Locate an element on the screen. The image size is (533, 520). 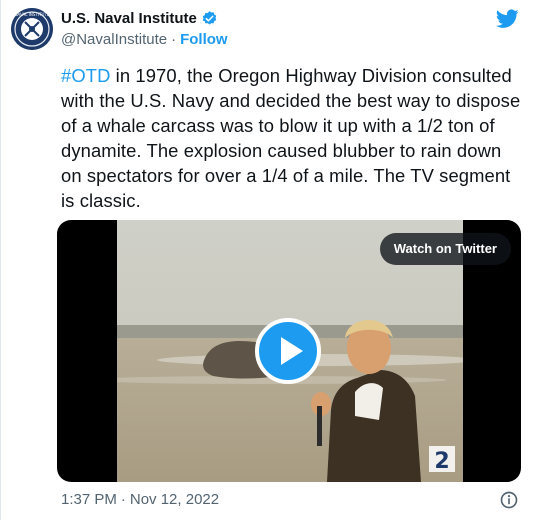
naval-institute-seal-icon: NAVAL INSTITUTE is located at coordinates (32, 29).